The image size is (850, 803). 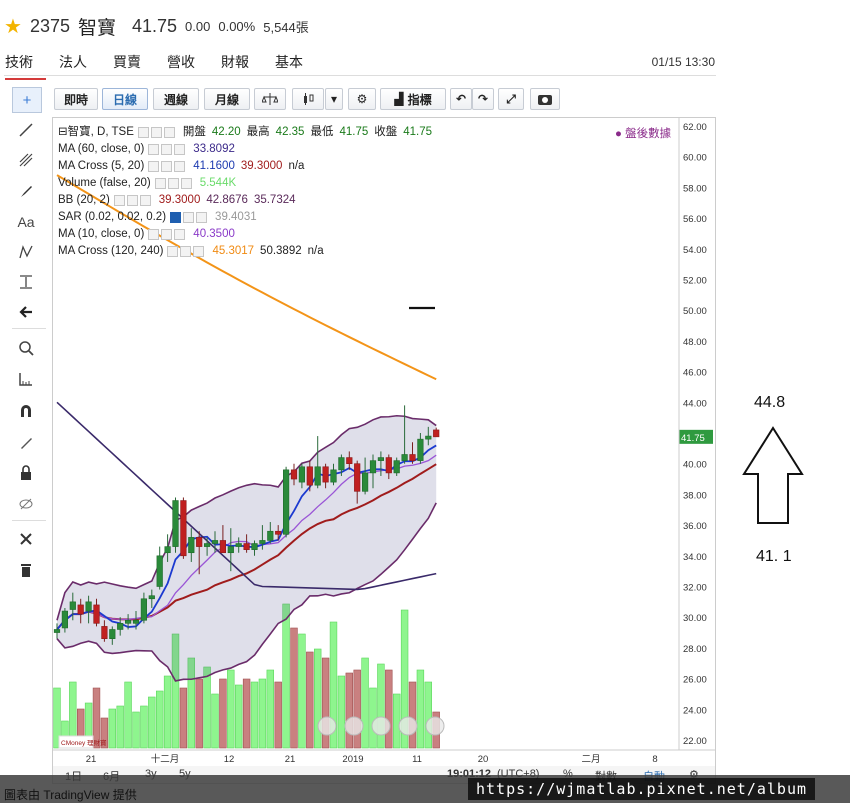 What do you see at coordinates (511, 99) in the screenshot?
I see `fullscreen-icon: ⤢` at bounding box center [511, 99].